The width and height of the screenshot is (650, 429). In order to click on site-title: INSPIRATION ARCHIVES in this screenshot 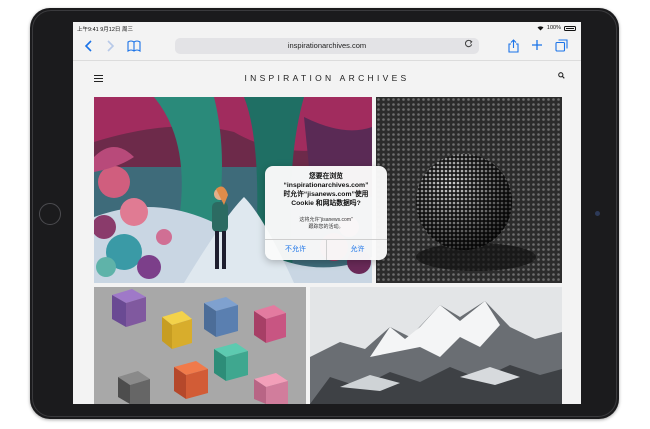, I will do `click(327, 78)`.